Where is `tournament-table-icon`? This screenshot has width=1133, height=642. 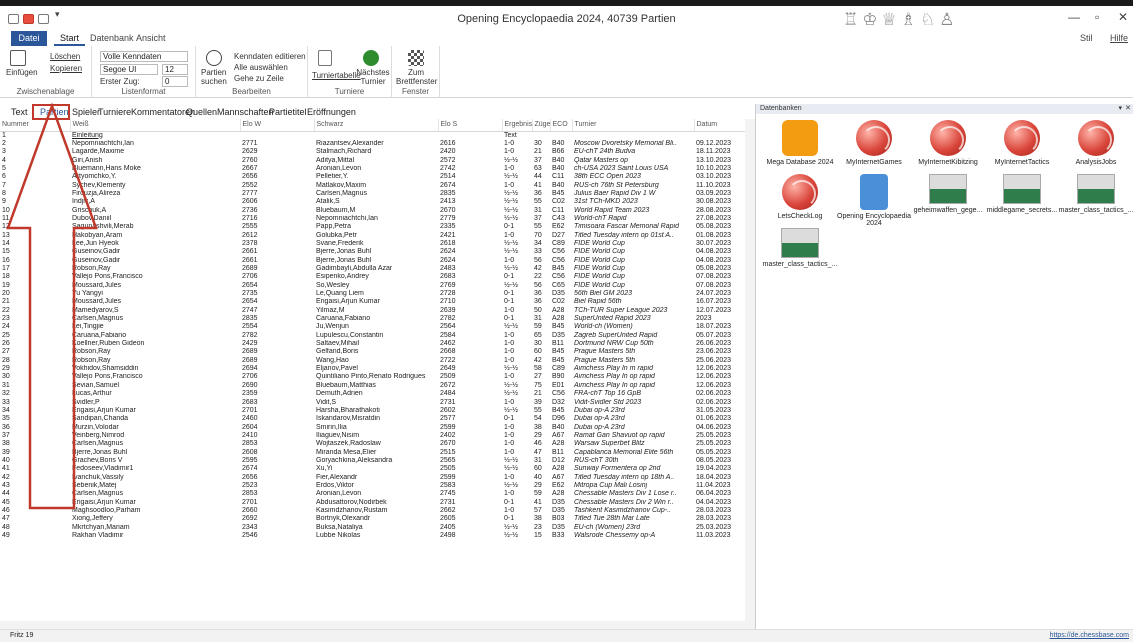
tournament-table-icon is located at coordinates (325, 58).